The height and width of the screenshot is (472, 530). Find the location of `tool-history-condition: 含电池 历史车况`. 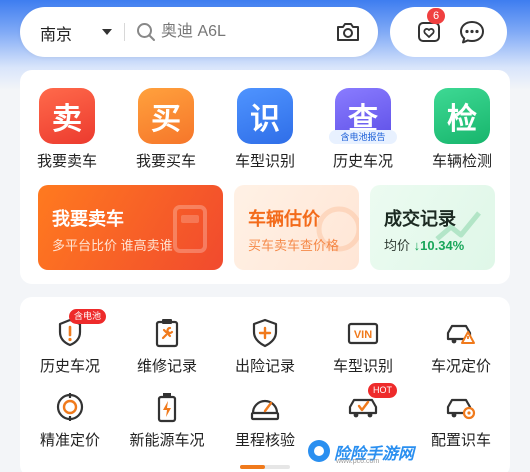

tool-history-condition: 含电池 历史车况 is located at coordinates (70, 348).